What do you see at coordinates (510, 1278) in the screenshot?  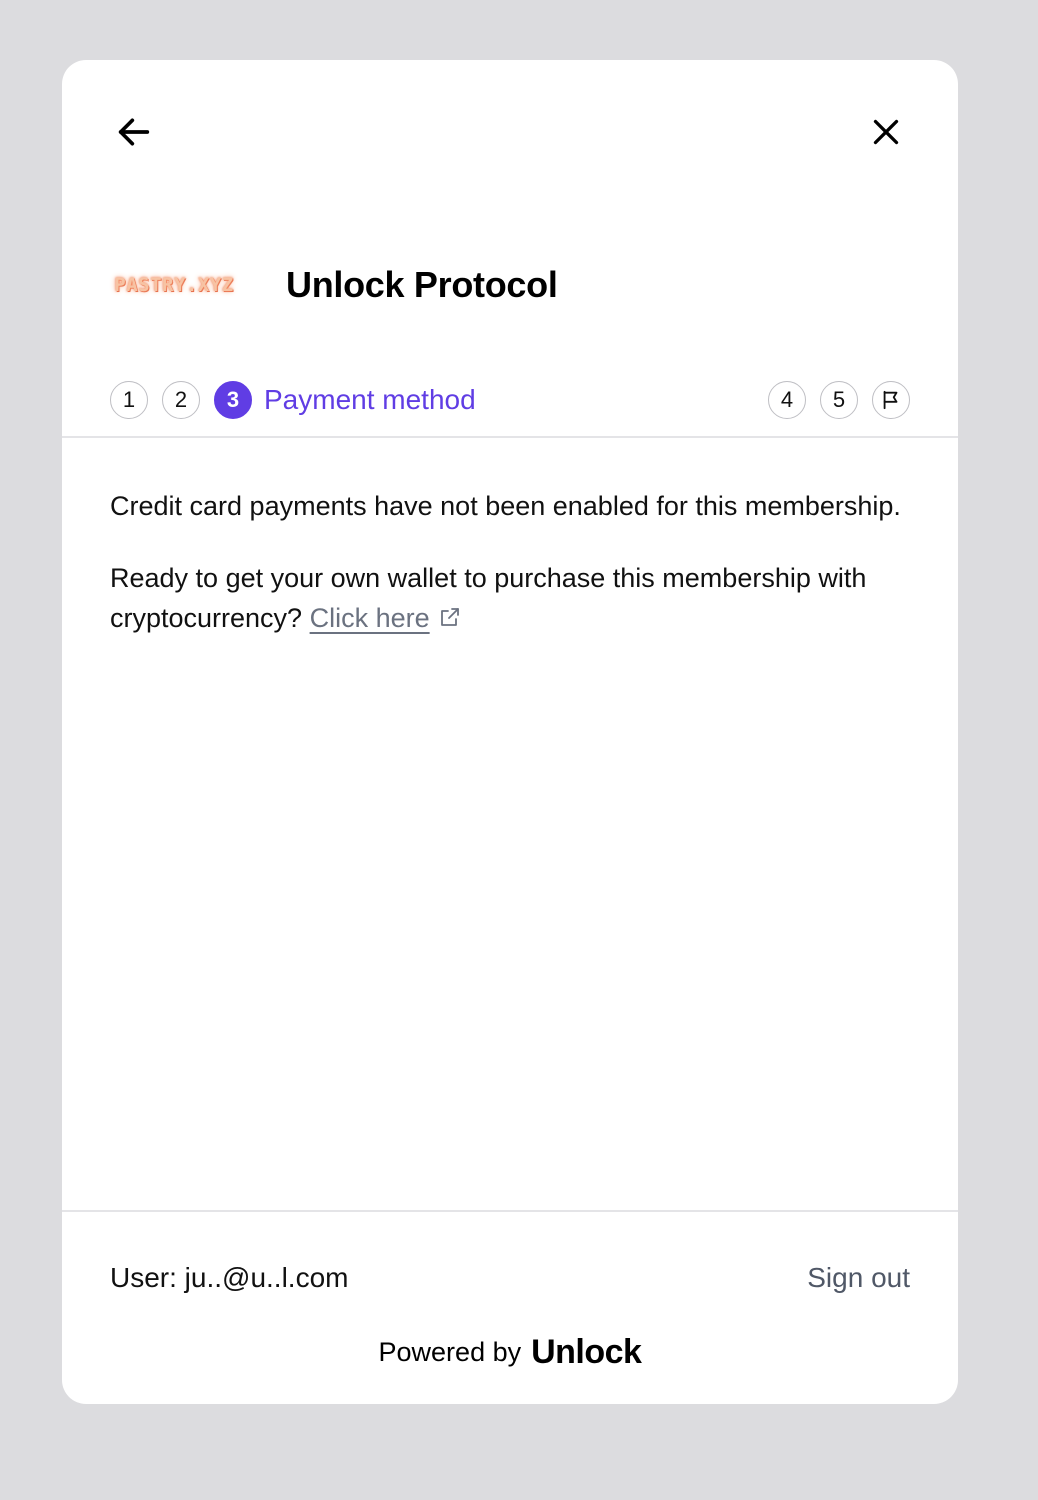 I see `footer-user-row: User: ju..@u..l.com Sign out` at bounding box center [510, 1278].